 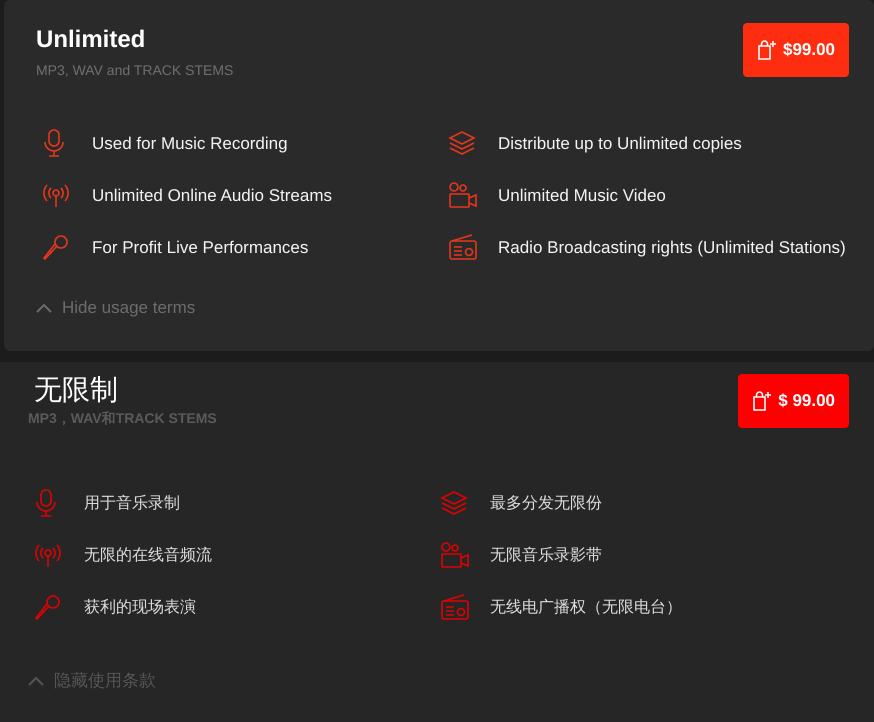 I want to click on license-title: Unlimited, so click(x=91, y=40).